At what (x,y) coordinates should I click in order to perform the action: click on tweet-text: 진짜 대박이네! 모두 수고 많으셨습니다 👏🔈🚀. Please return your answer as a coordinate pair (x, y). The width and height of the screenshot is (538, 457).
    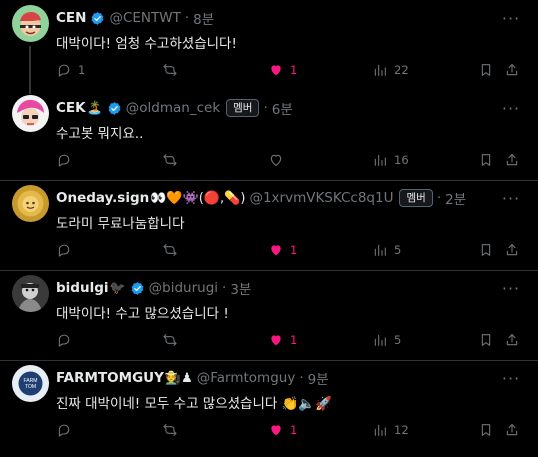
    Looking at the image, I should click on (194, 404).